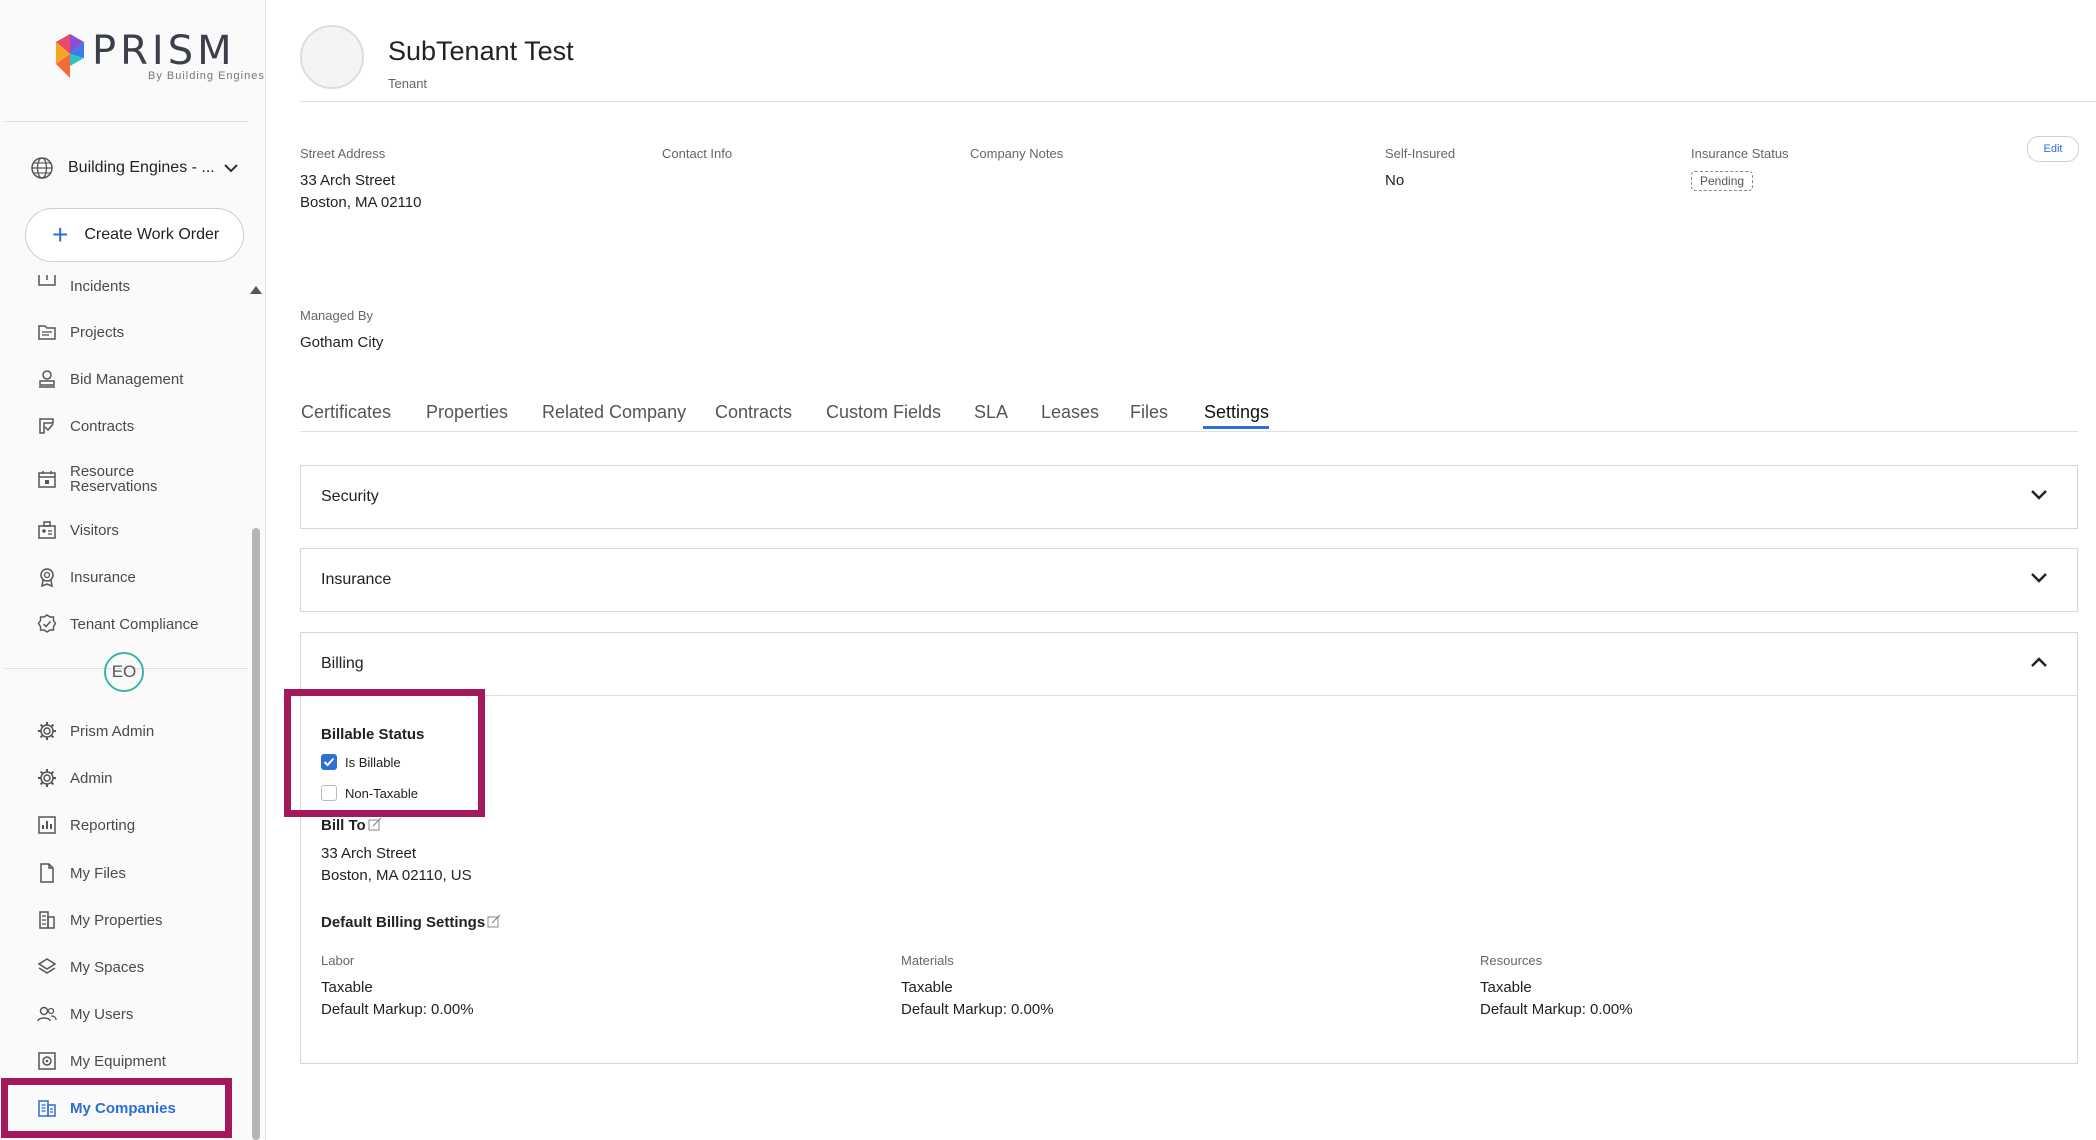 Image resolution: width=2096 pixels, height=1140 pixels. Describe the element at coordinates (47, 966) in the screenshot. I see `layers-icon` at that location.